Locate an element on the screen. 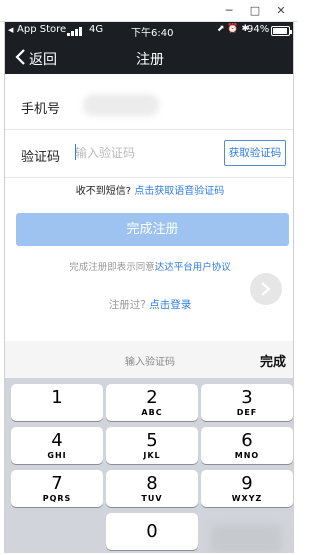 The height and width of the screenshot is (555, 320). key-letters: DEF is located at coordinates (247, 412).